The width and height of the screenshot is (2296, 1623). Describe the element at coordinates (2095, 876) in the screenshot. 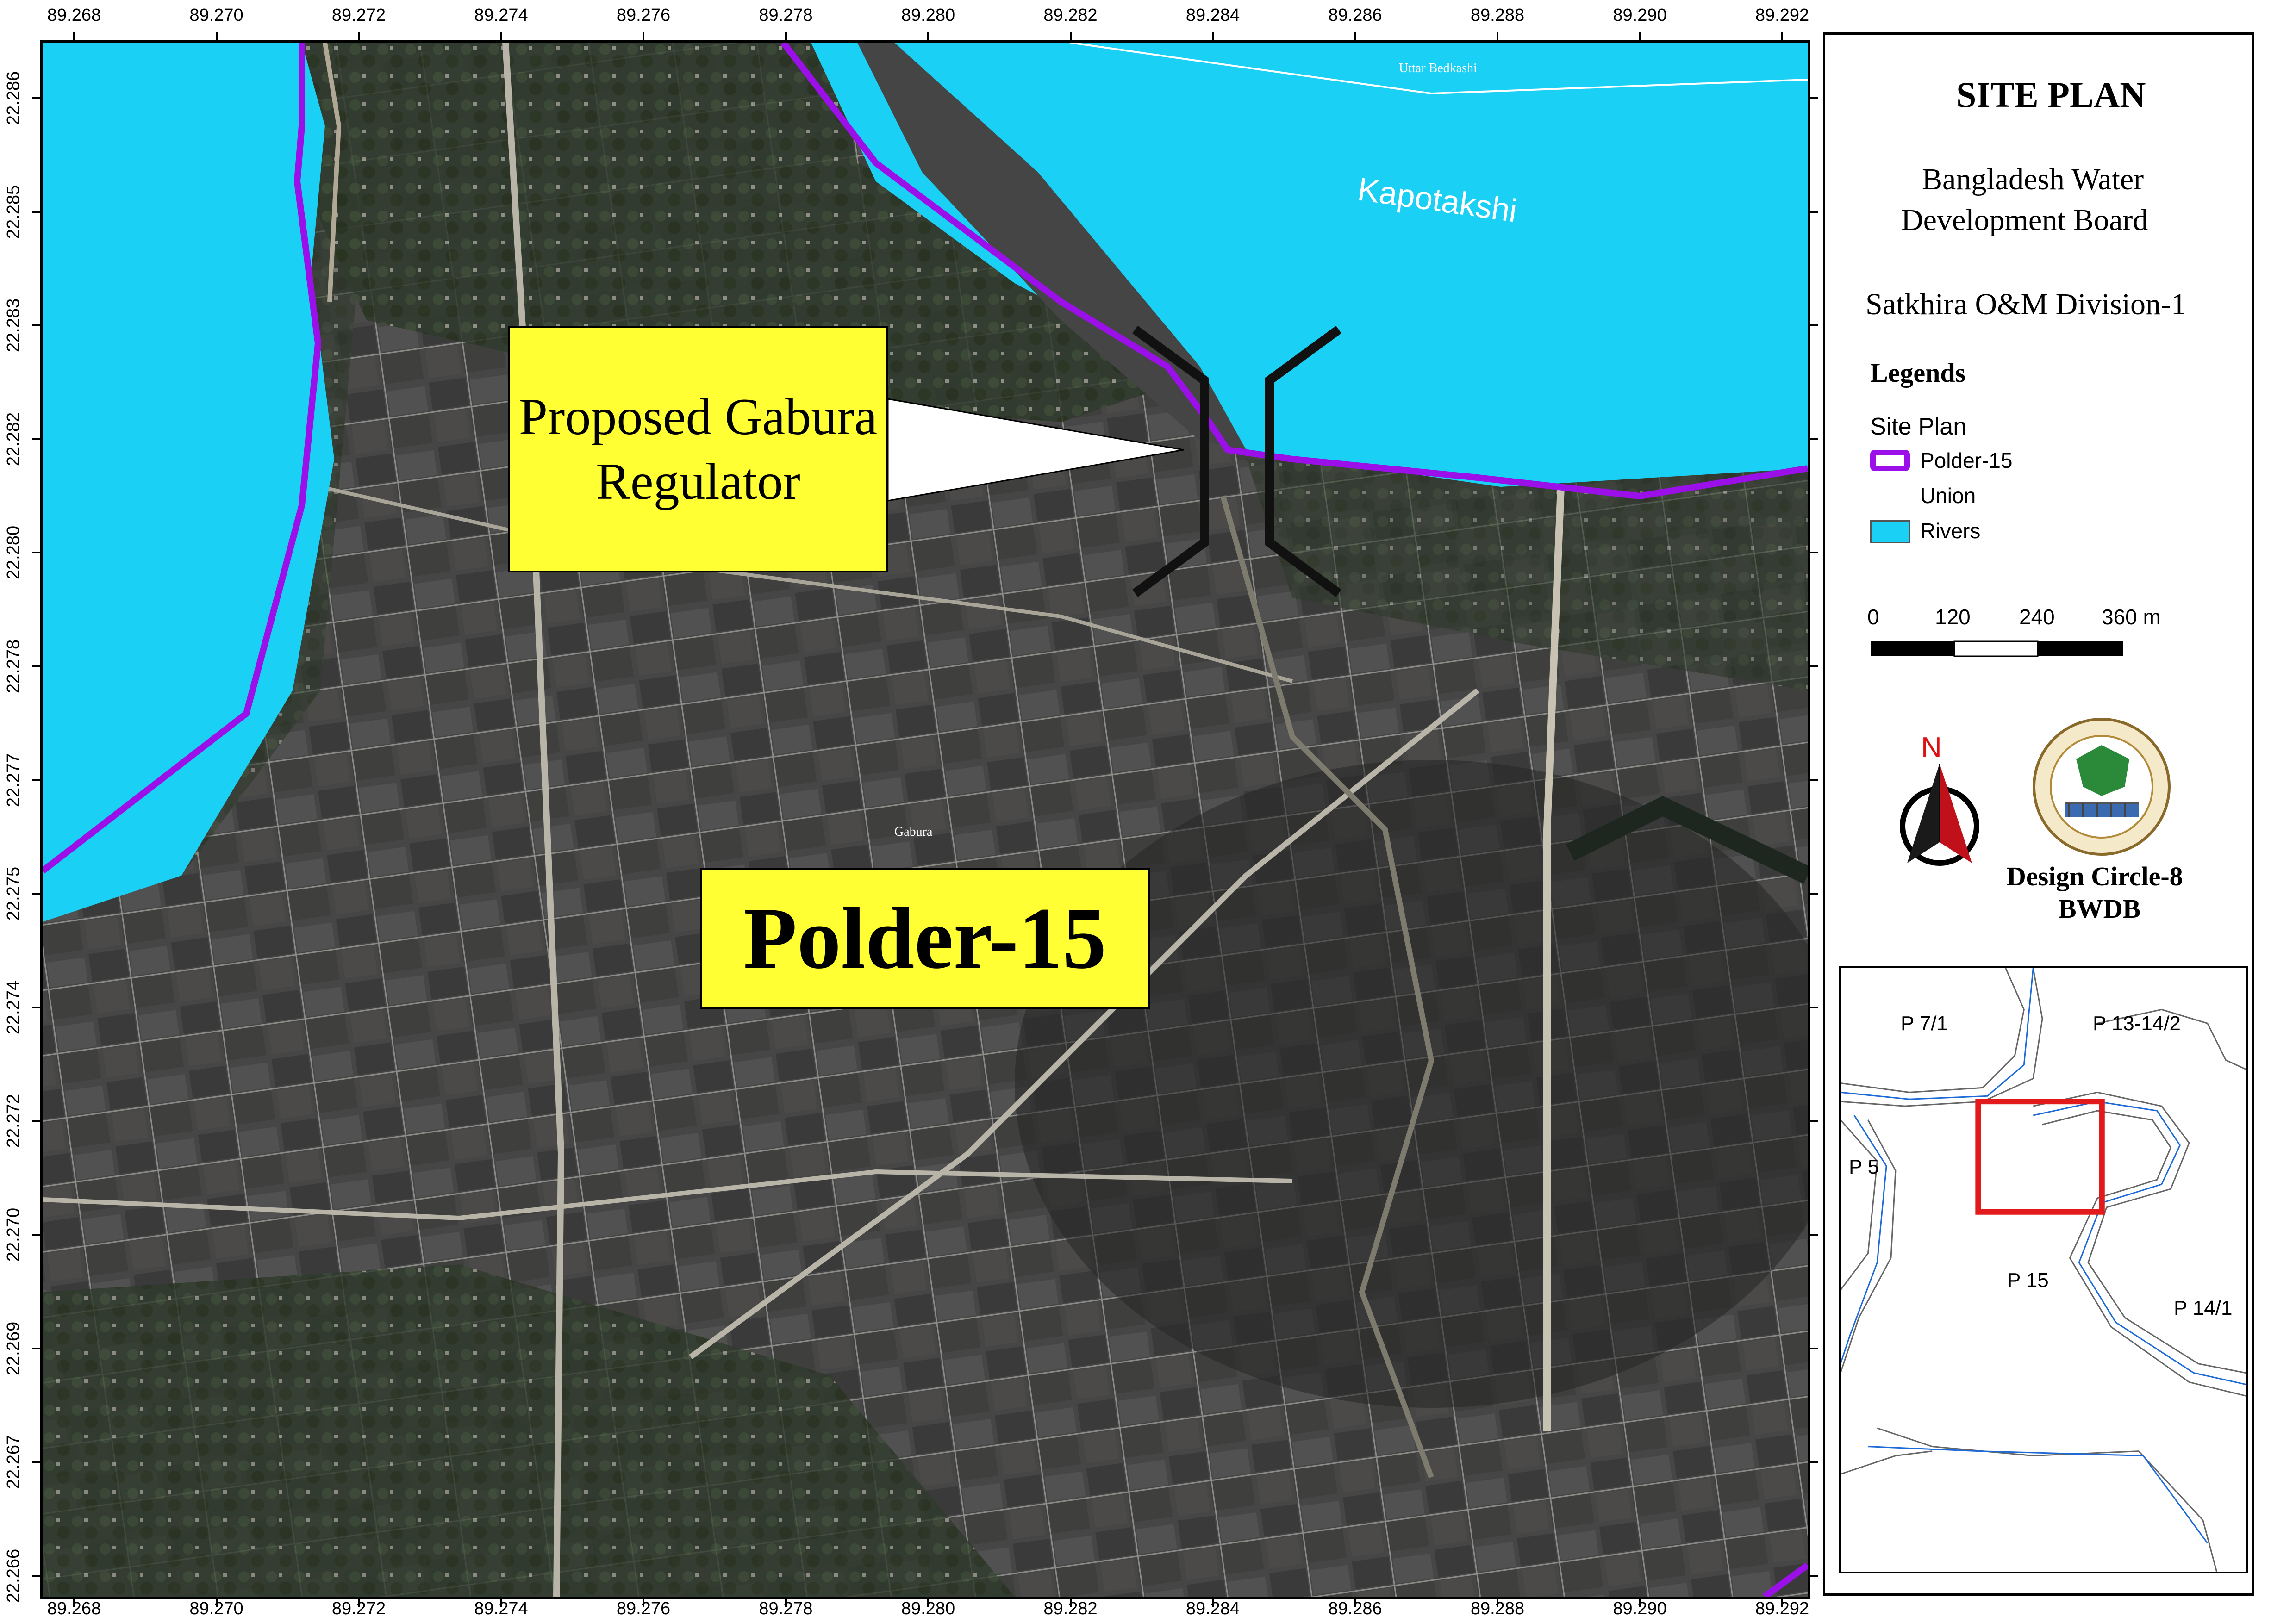

I see `designer-line1: Design Circle-8` at that location.